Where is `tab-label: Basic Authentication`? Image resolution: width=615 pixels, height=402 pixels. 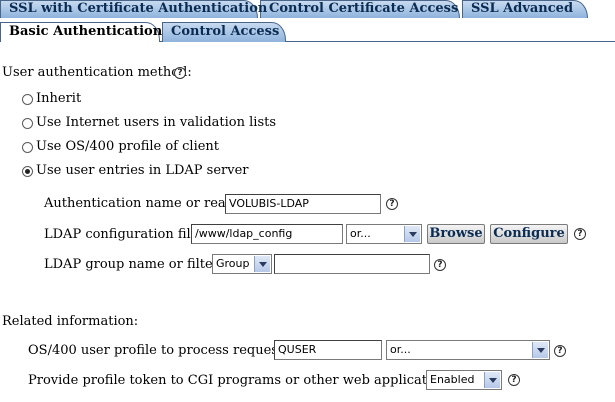 tab-label: Basic Authentication is located at coordinates (86, 31).